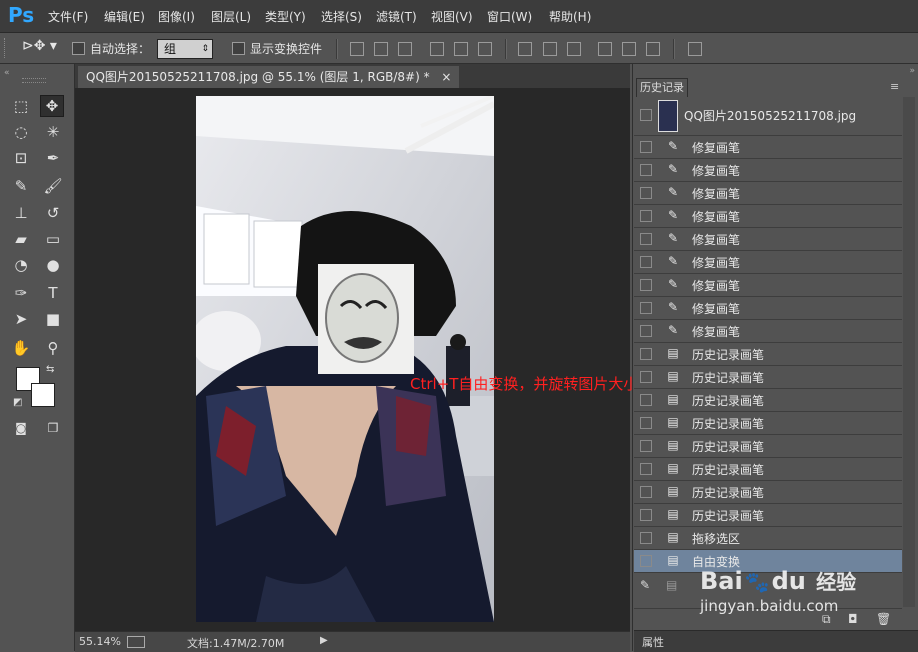  Describe the element at coordinates (68, 16) in the screenshot. I see `menu-file: 文件(F)` at that location.